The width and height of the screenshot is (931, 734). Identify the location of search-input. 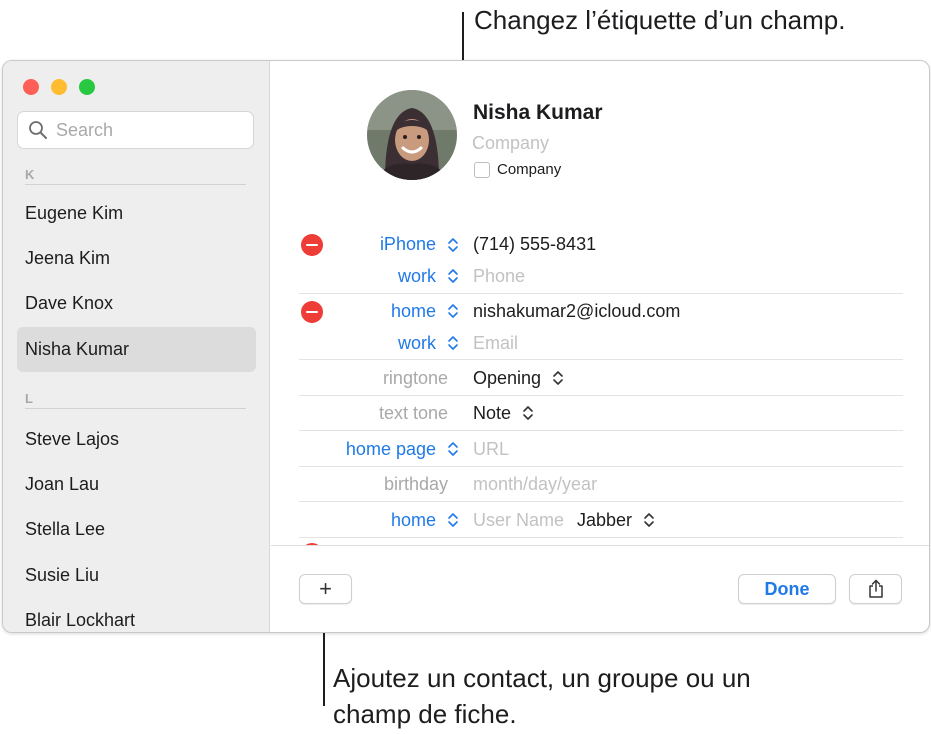
(151, 130).